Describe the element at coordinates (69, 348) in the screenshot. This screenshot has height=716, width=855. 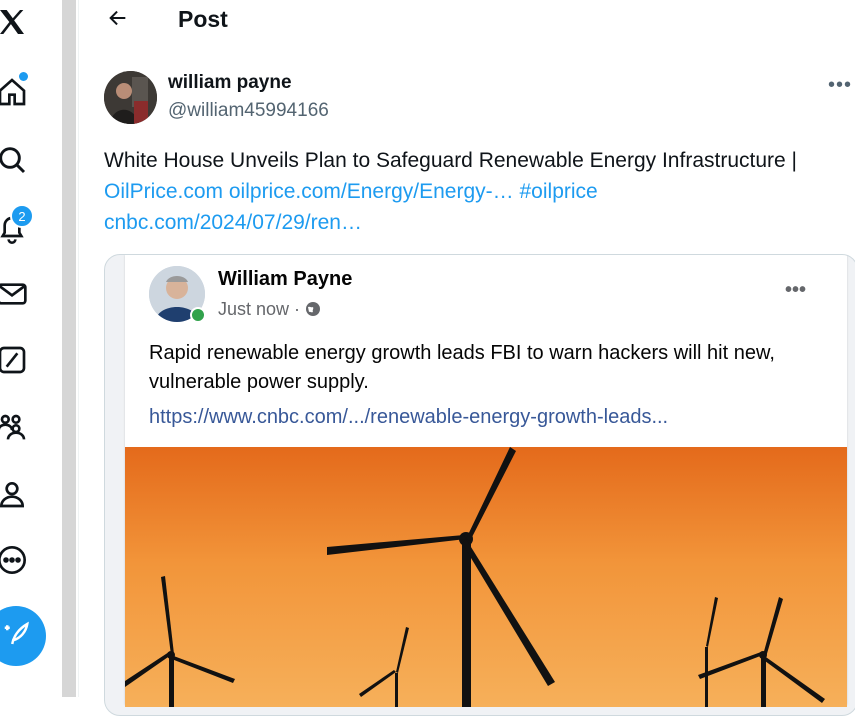
I see `scrollbar-track` at that location.